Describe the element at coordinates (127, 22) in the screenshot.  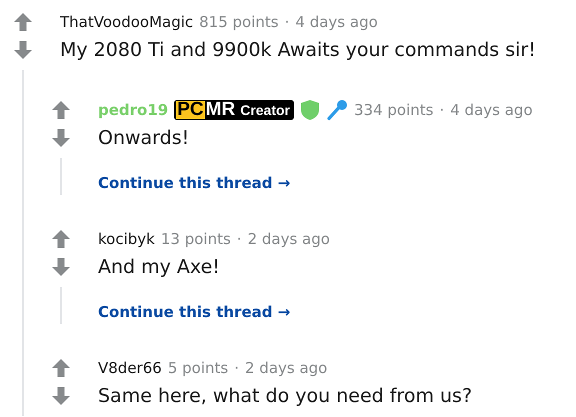
I see `username: ThatVoodooMagic` at that location.